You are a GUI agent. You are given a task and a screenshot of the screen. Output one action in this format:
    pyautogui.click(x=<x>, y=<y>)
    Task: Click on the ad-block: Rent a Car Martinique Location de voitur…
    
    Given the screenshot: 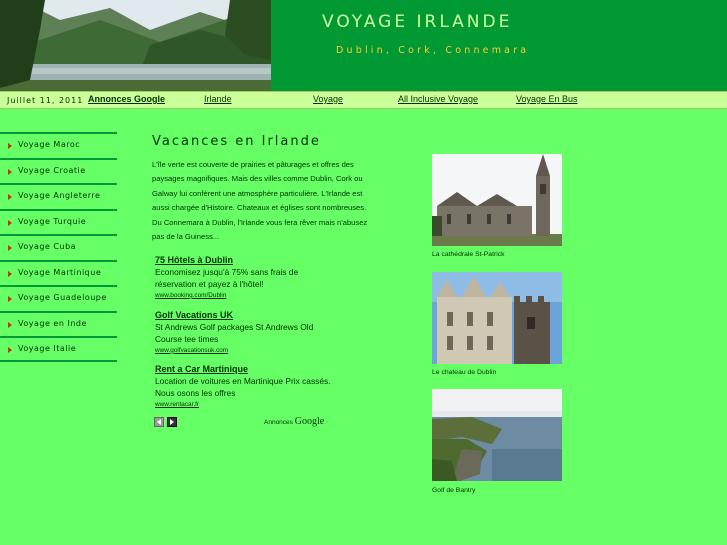 What is the action you would take?
    pyautogui.click(x=245, y=386)
    